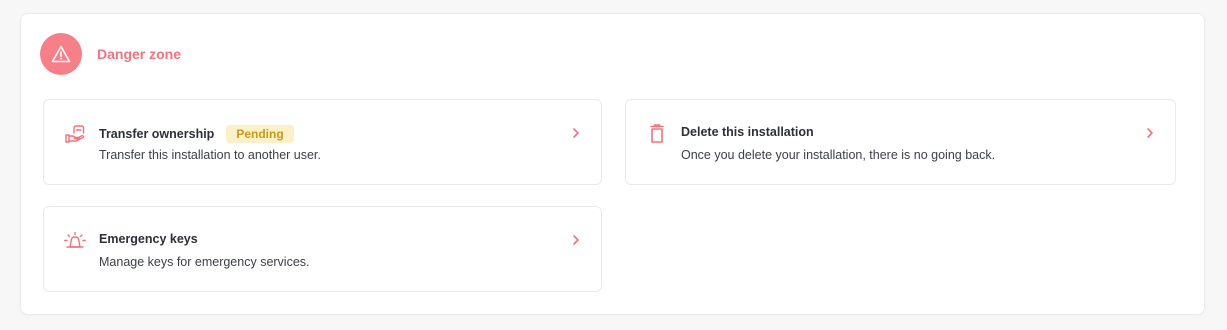 The height and width of the screenshot is (330, 1227). Describe the element at coordinates (204, 262) in the screenshot. I see `emergency-keys-description: Manage keys for emergency services.` at that location.